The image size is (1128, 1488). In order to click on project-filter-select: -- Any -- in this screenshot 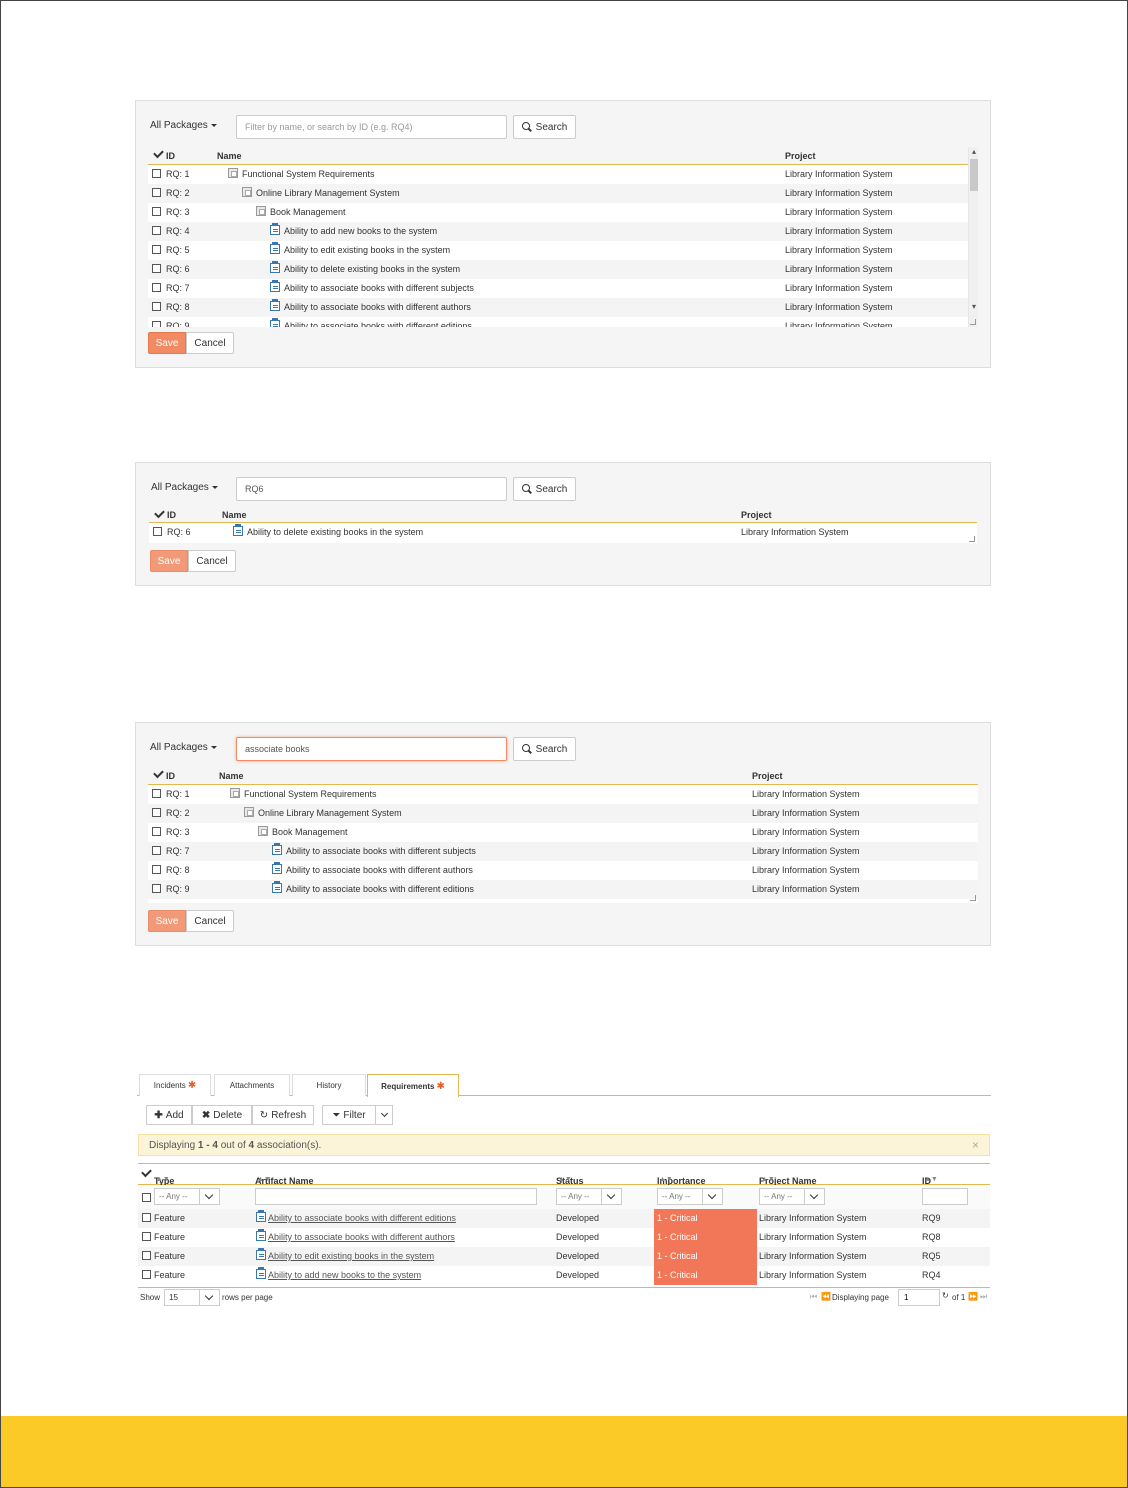, I will do `click(792, 1196)`.